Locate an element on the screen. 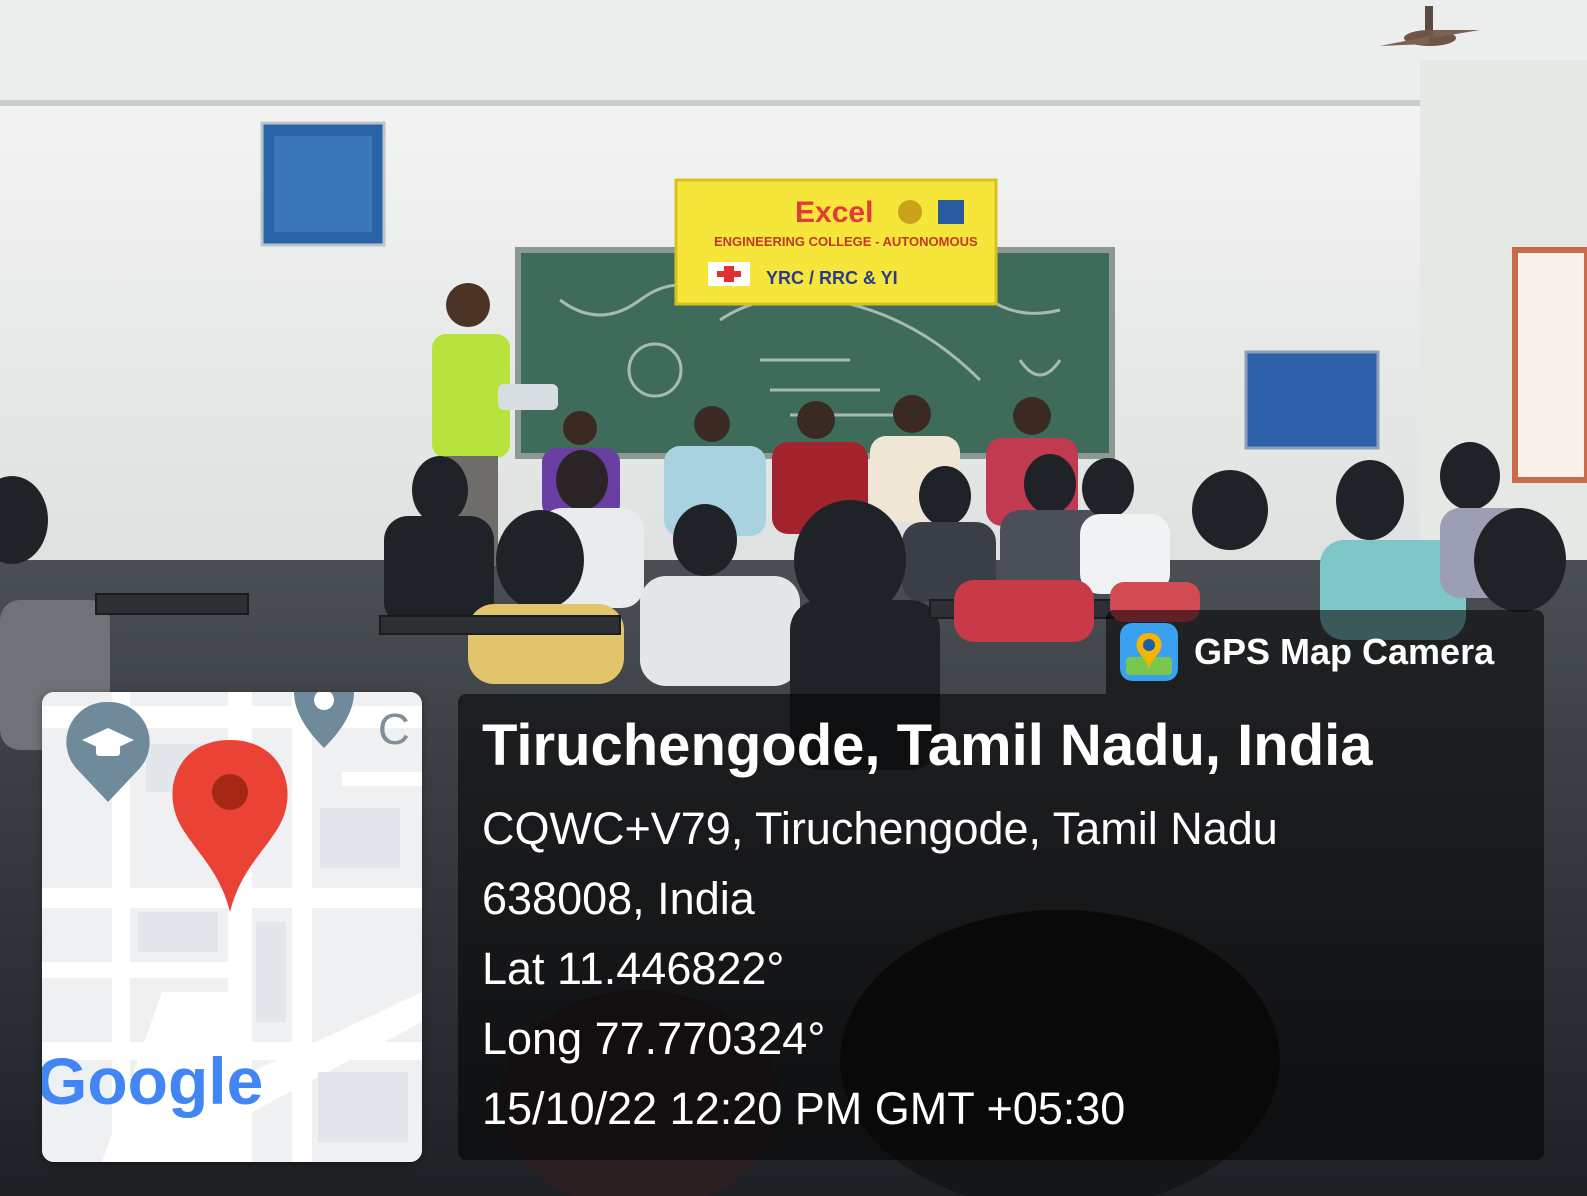 The image size is (1587, 1196). map-thumbnail: C Google is located at coordinates (232, 927).